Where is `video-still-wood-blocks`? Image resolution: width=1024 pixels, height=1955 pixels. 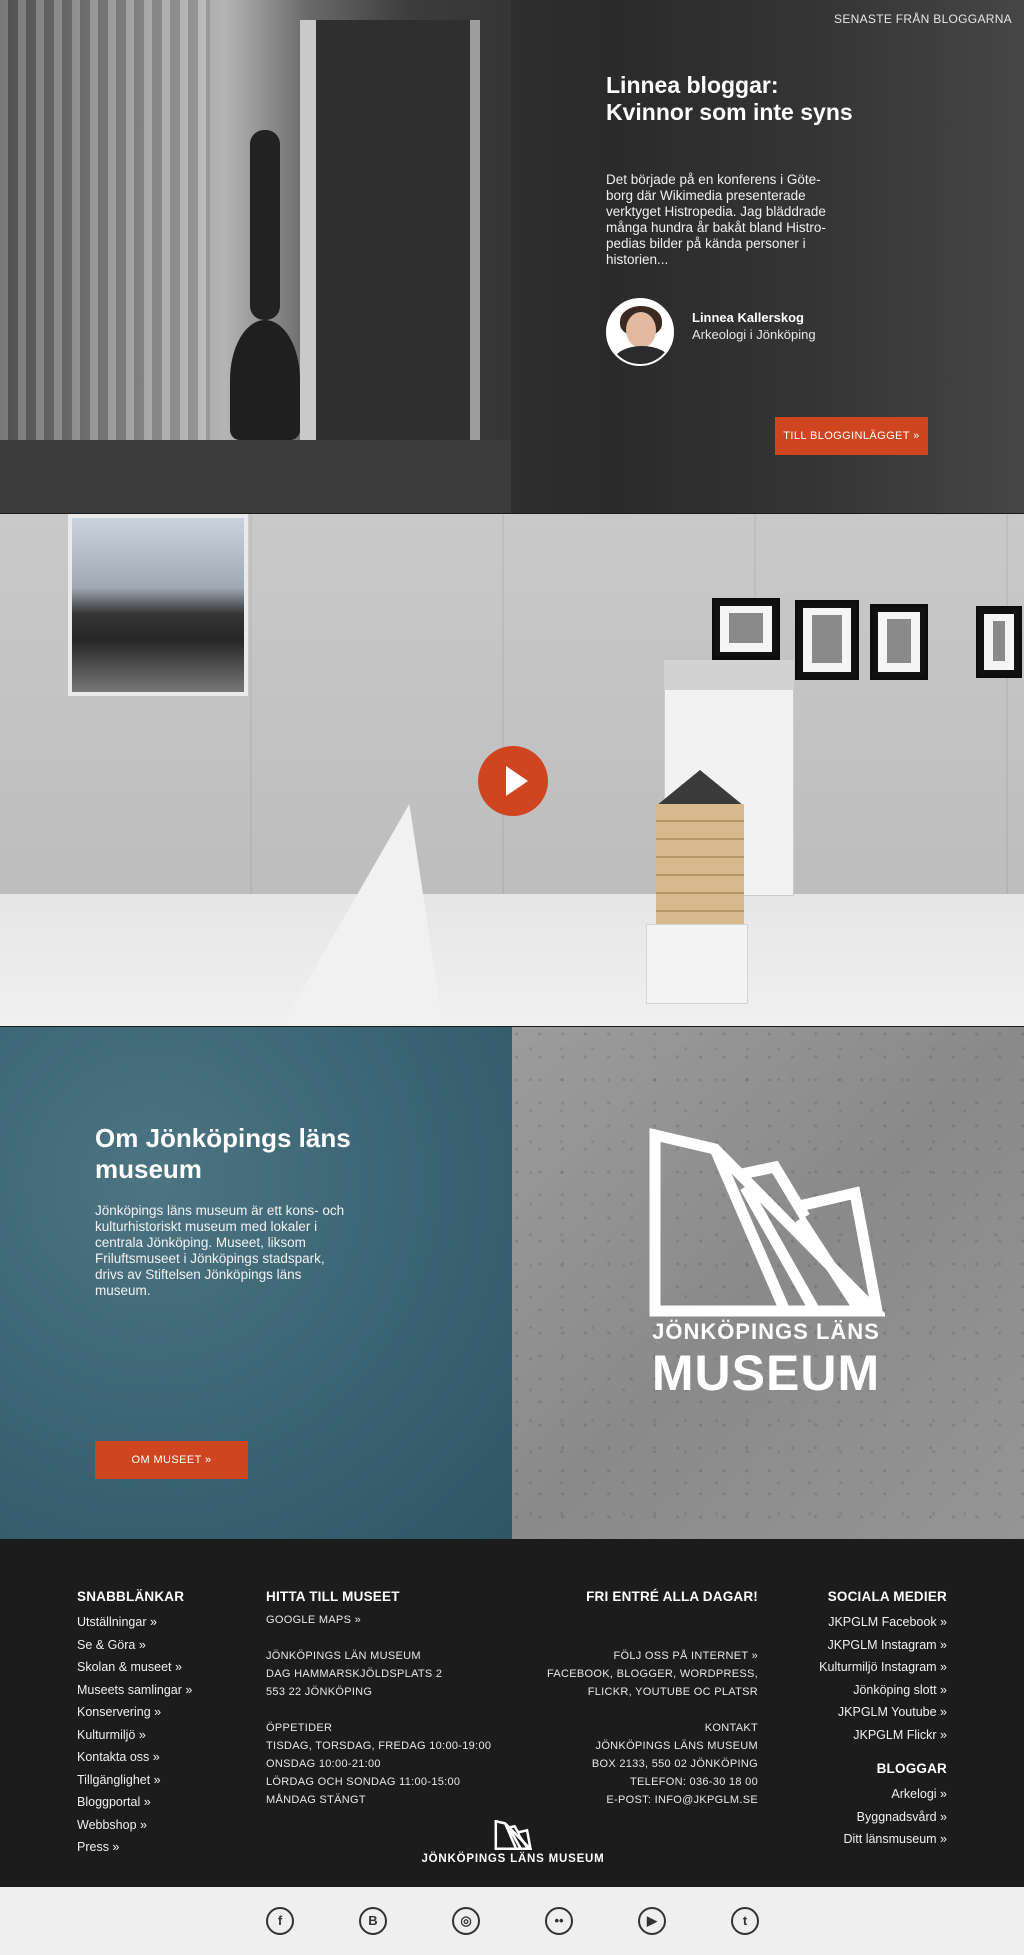
video-still-wood-blocks is located at coordinates (700, 865).